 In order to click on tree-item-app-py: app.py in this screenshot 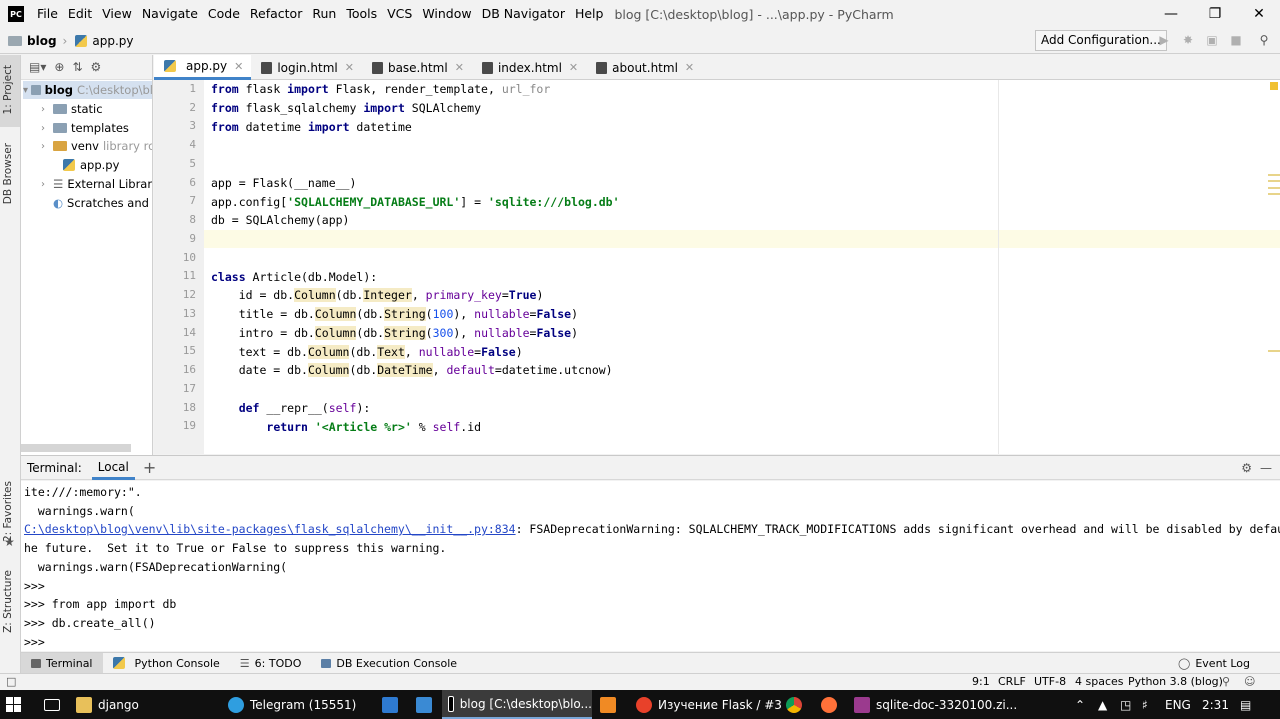, I will do `click(91, 165)`.